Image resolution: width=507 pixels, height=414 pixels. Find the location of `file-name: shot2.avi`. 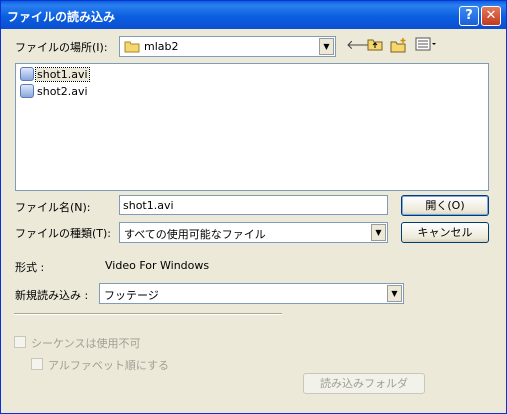

file-name: shot2.avi is located at coordinates (62, 91).